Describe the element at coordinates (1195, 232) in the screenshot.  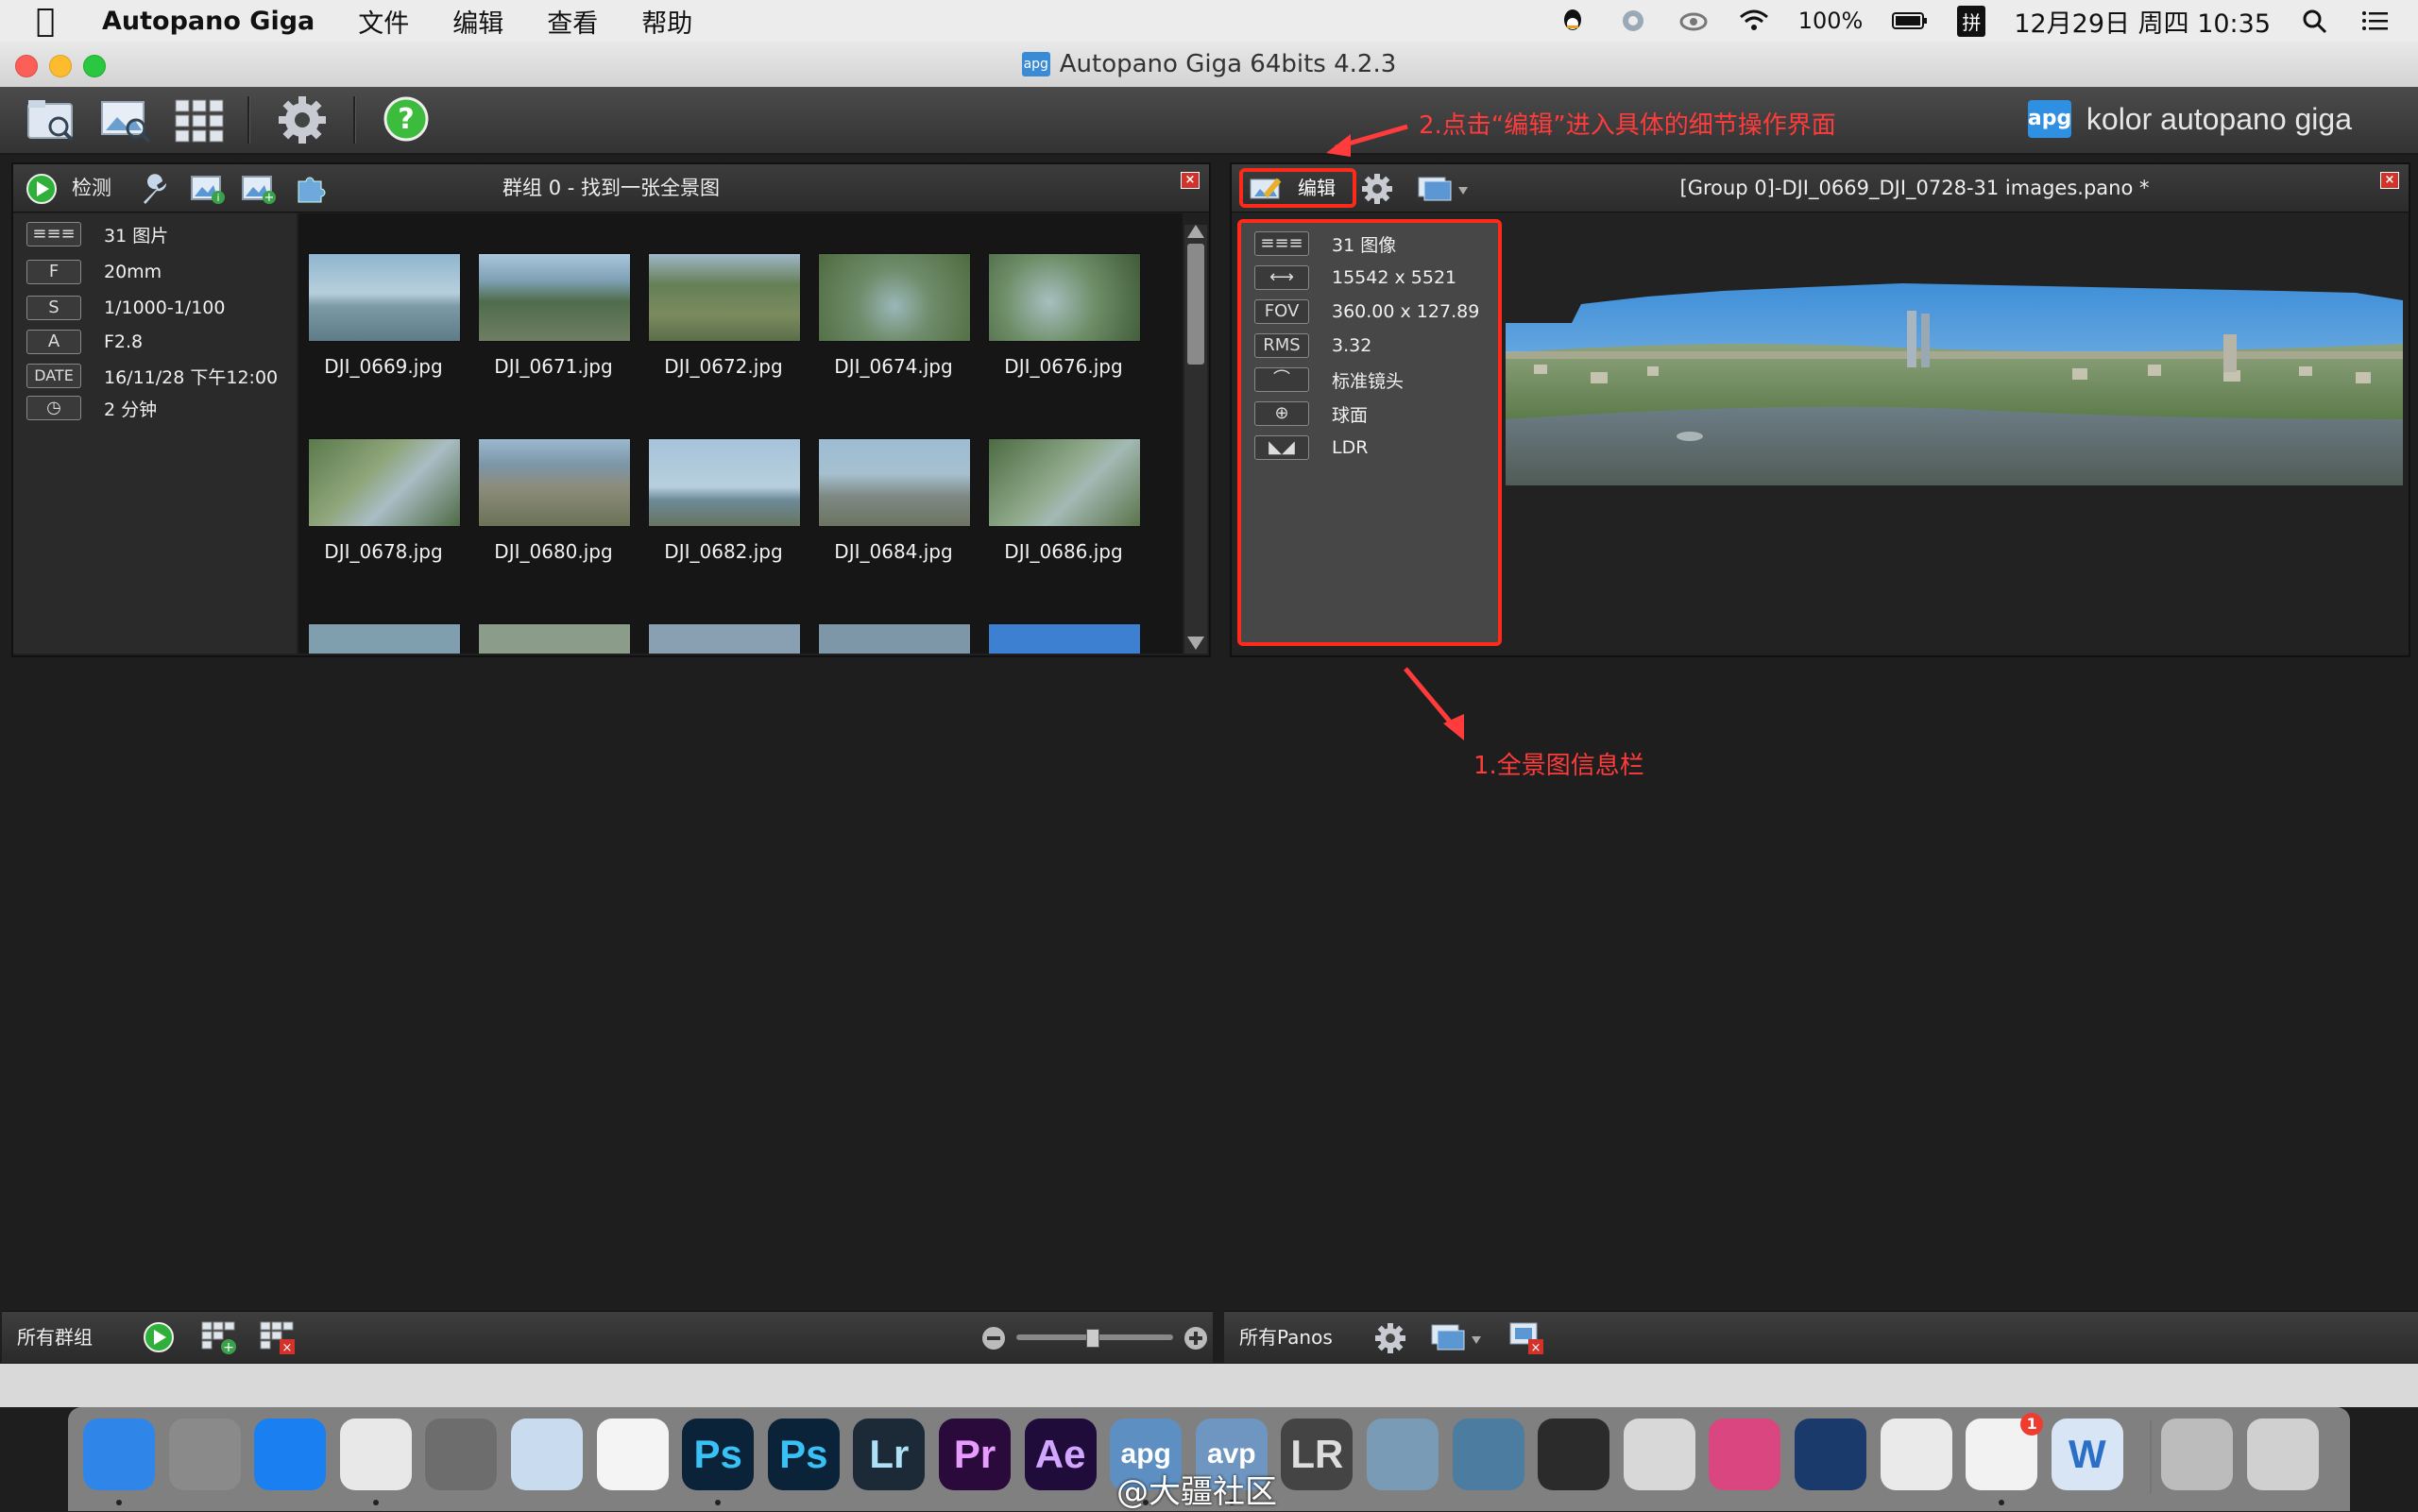
I see `scroll-up-icon` at that location.